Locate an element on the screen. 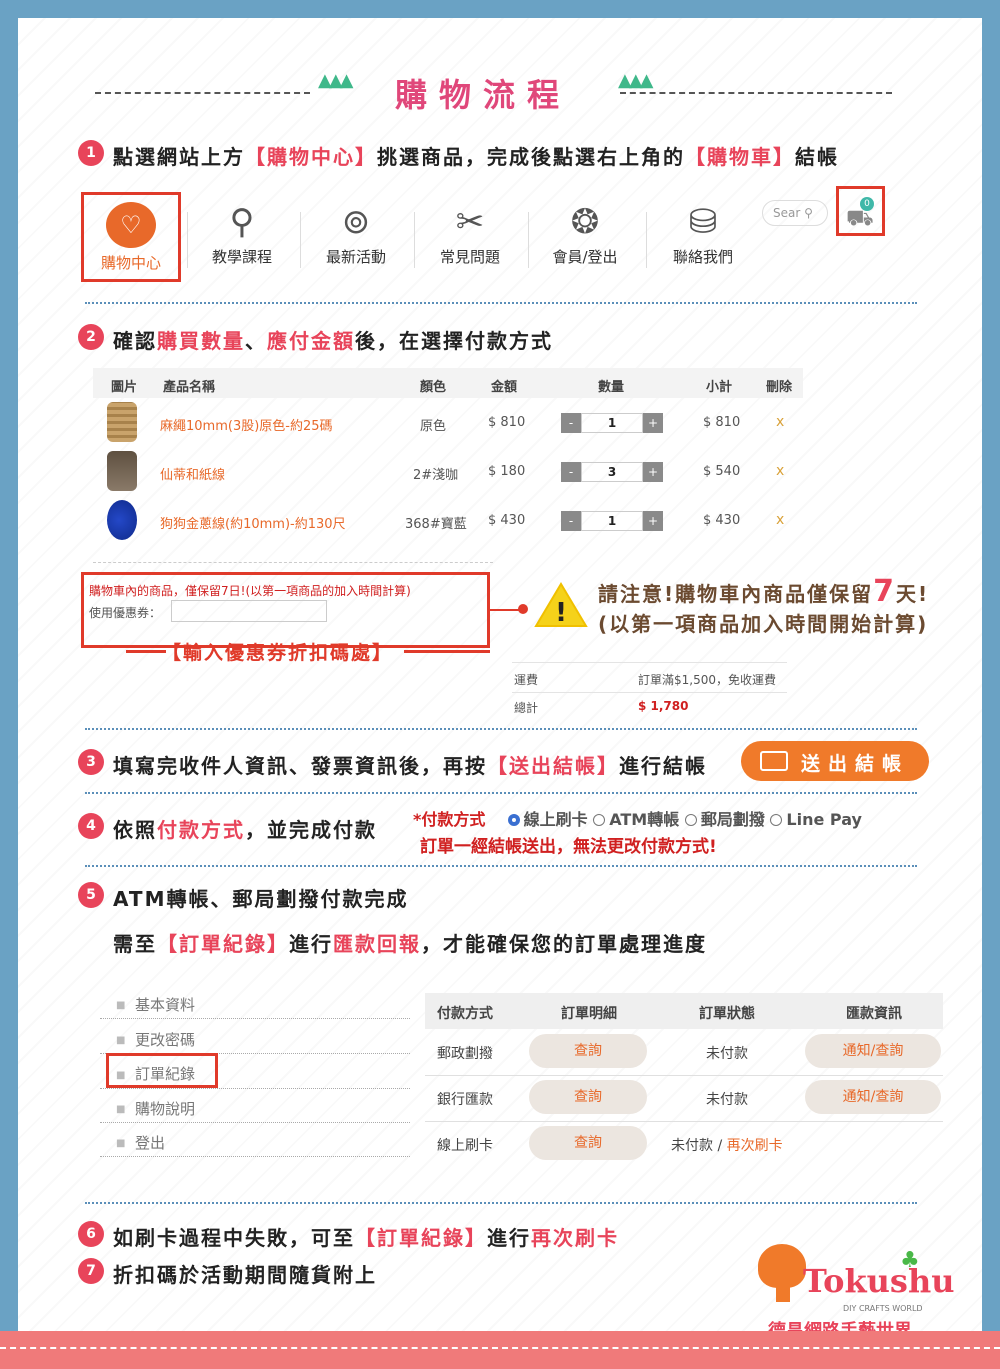 The width and height of the screenshot is (1000, 1369). step-number-3: 3 is located at coordinates (91, 762).